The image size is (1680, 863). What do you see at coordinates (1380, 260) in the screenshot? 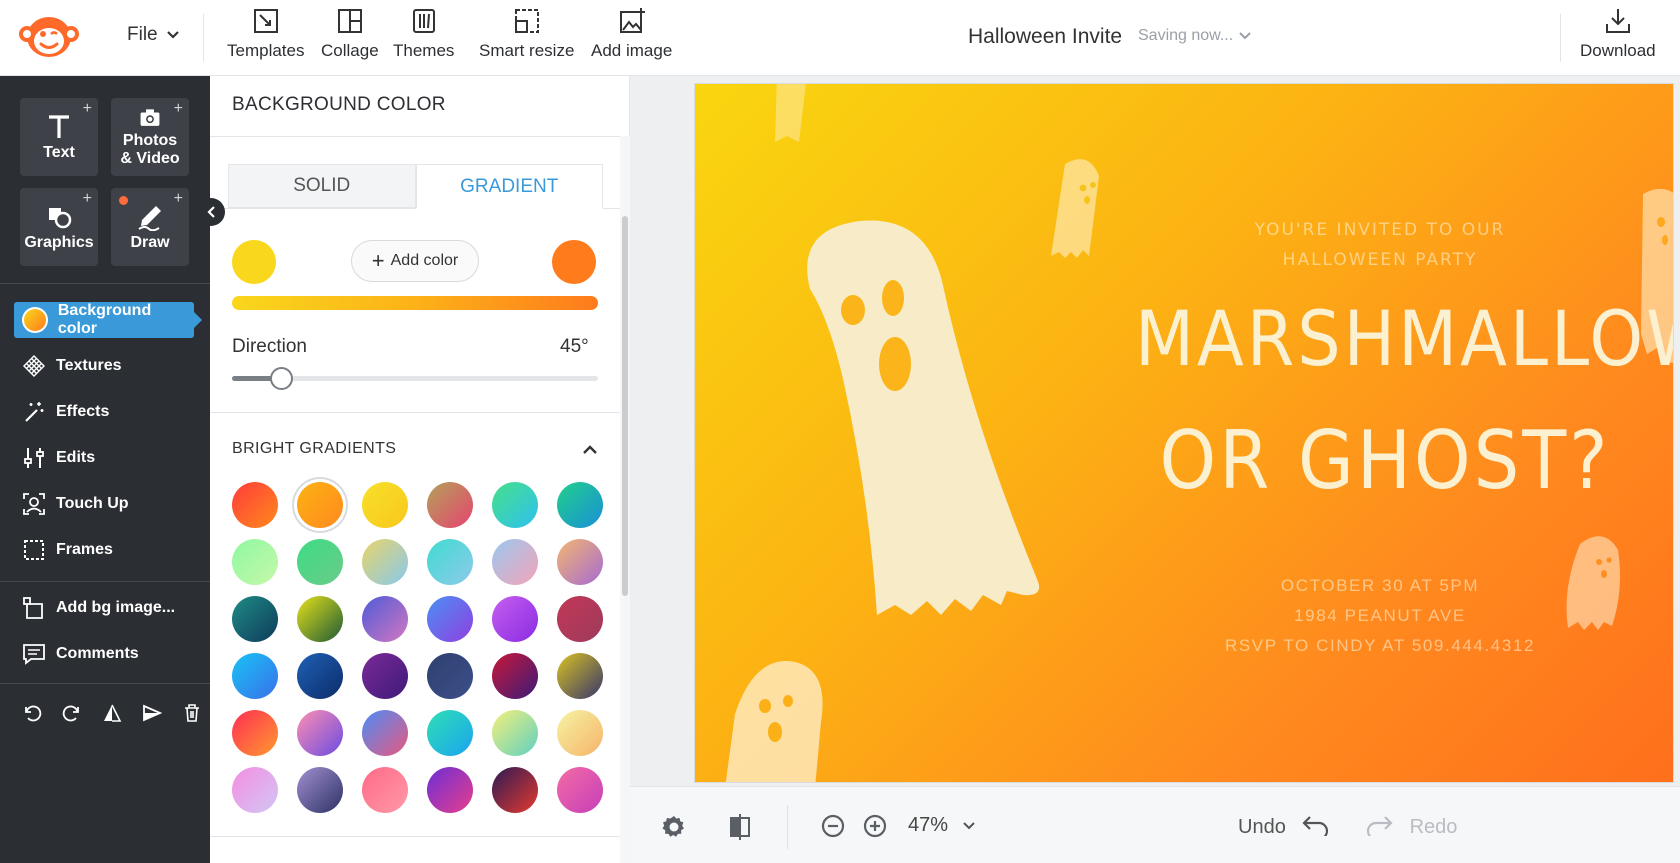
I see `invite-line-2: HALLOWEEN PARTY` at bounding box center [1380, 260].